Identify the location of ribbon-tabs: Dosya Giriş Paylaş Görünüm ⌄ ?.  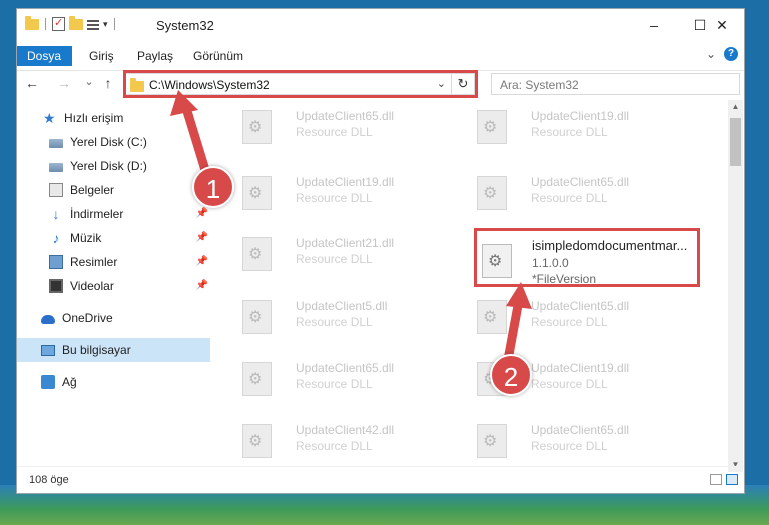
(380, 54).